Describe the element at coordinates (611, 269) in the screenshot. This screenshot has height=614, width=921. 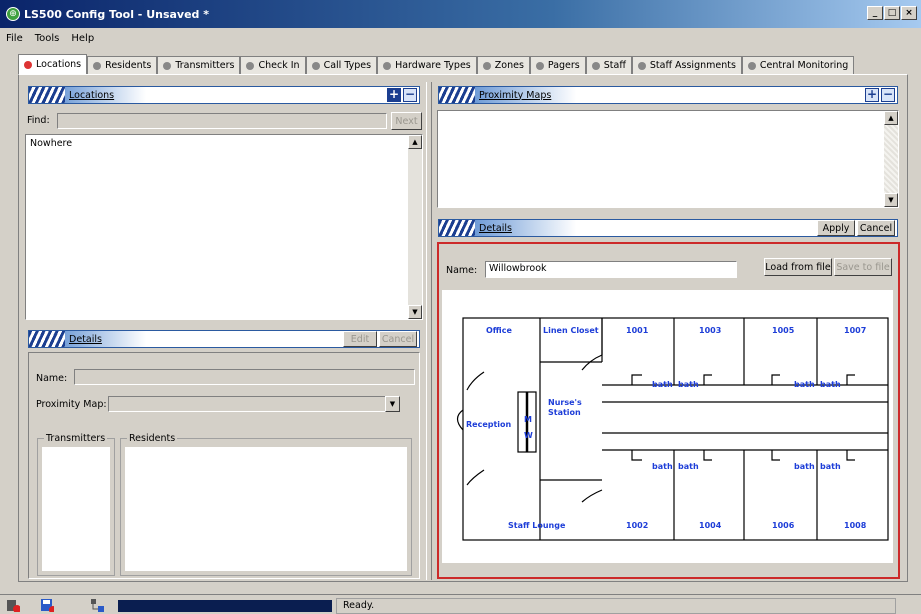
I see `map-name-field: Willowbrook` at that location.